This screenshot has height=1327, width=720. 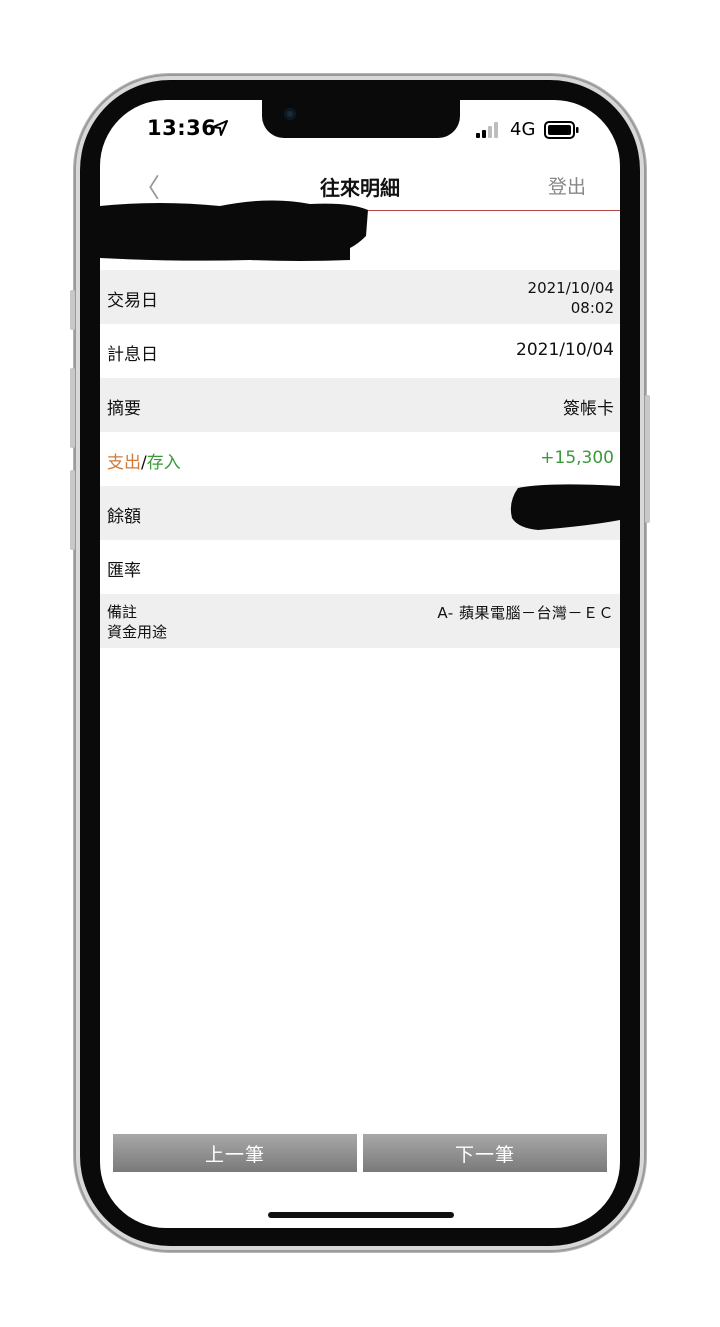 I want to click on exchange-rate-label: 匯率, so click(x=124, y=571).